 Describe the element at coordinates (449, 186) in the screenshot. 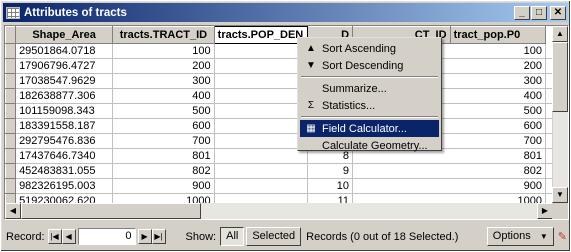

I see `cell-tract-pop-tract-id: 900` at that location.